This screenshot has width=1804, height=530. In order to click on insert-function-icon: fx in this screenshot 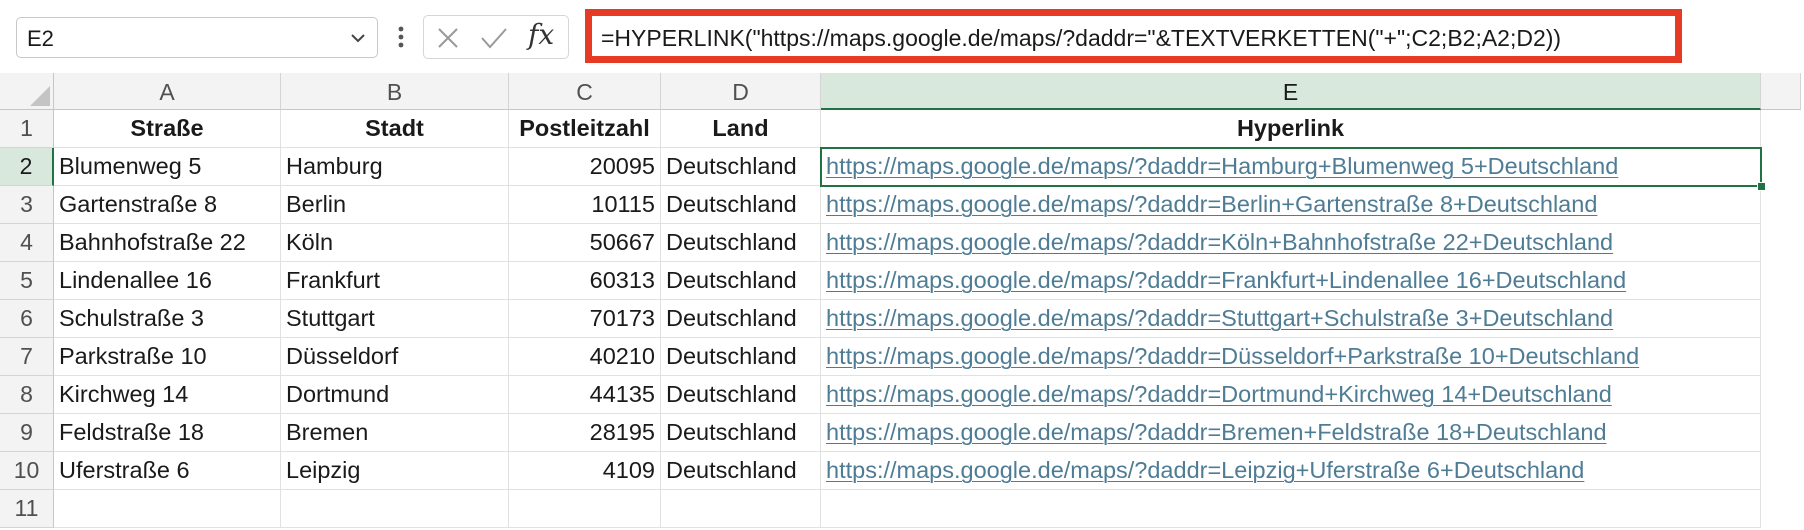, I will do `click(541, 34)`.